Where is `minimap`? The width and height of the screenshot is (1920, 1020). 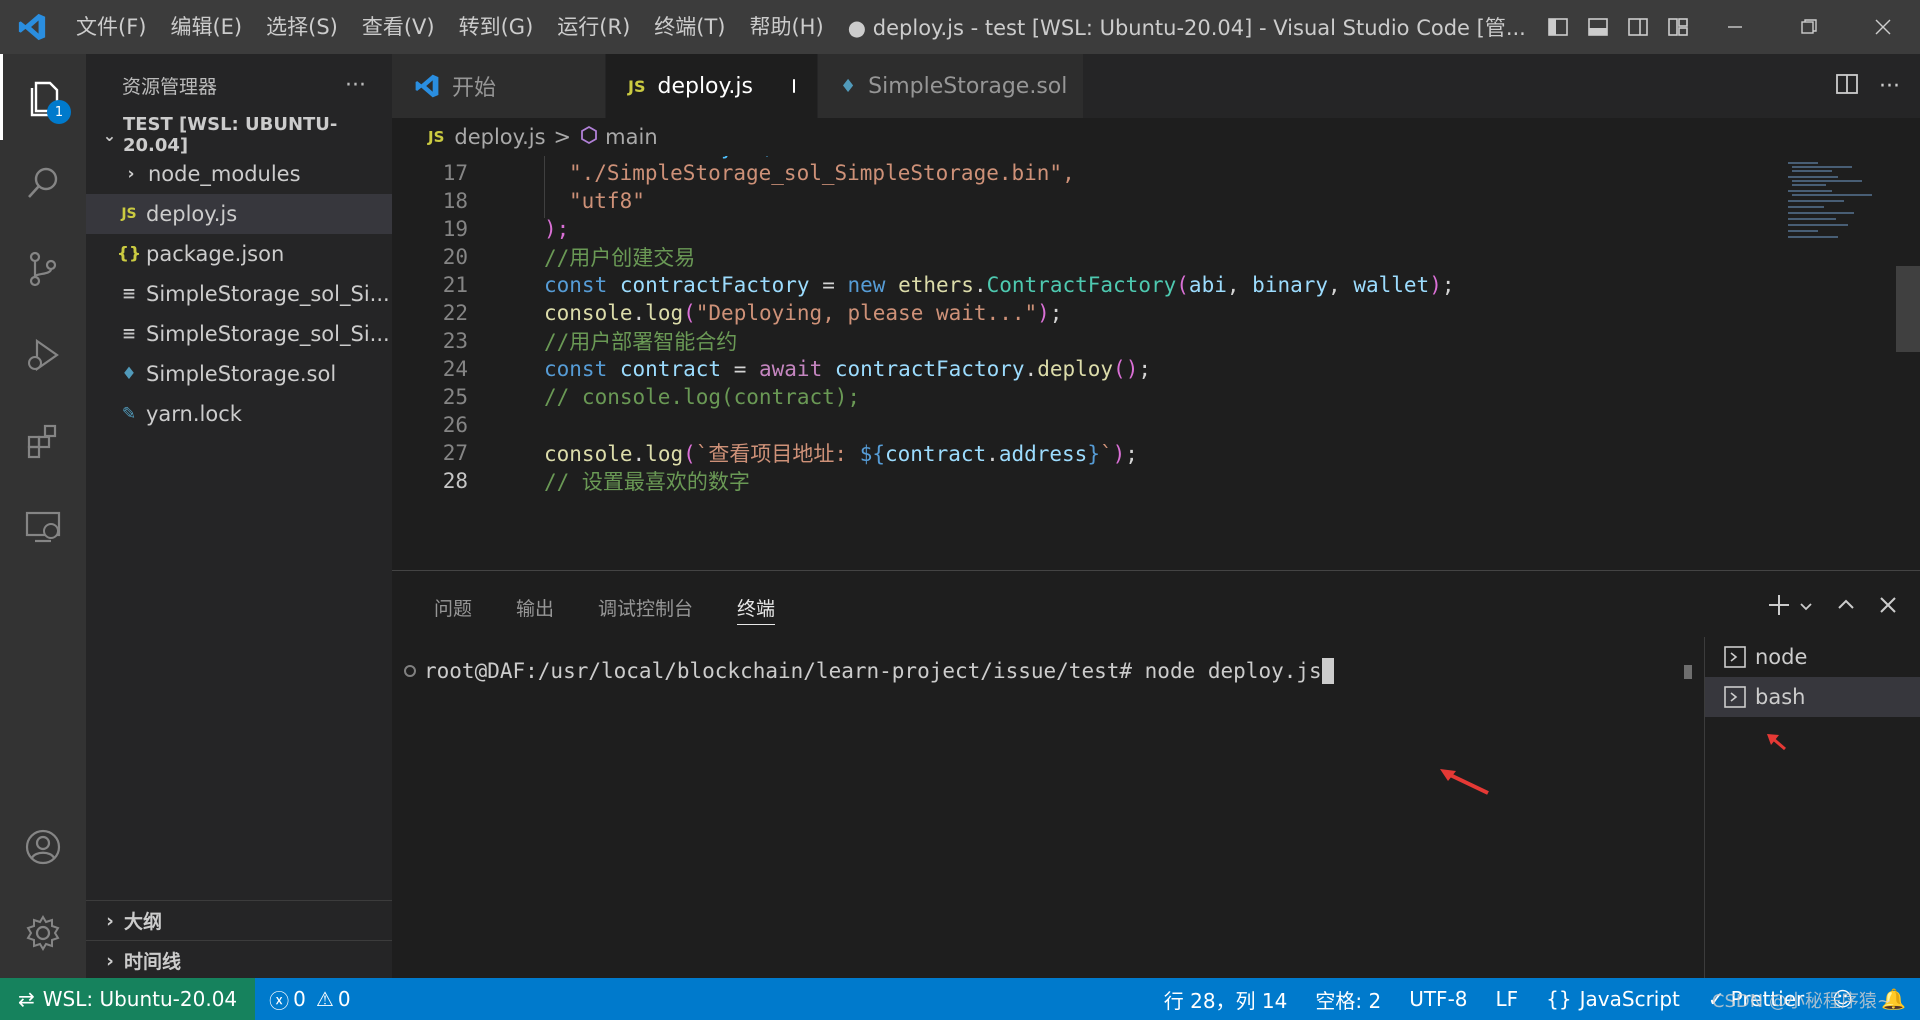 minimap is located at coordinates (1844, 216).